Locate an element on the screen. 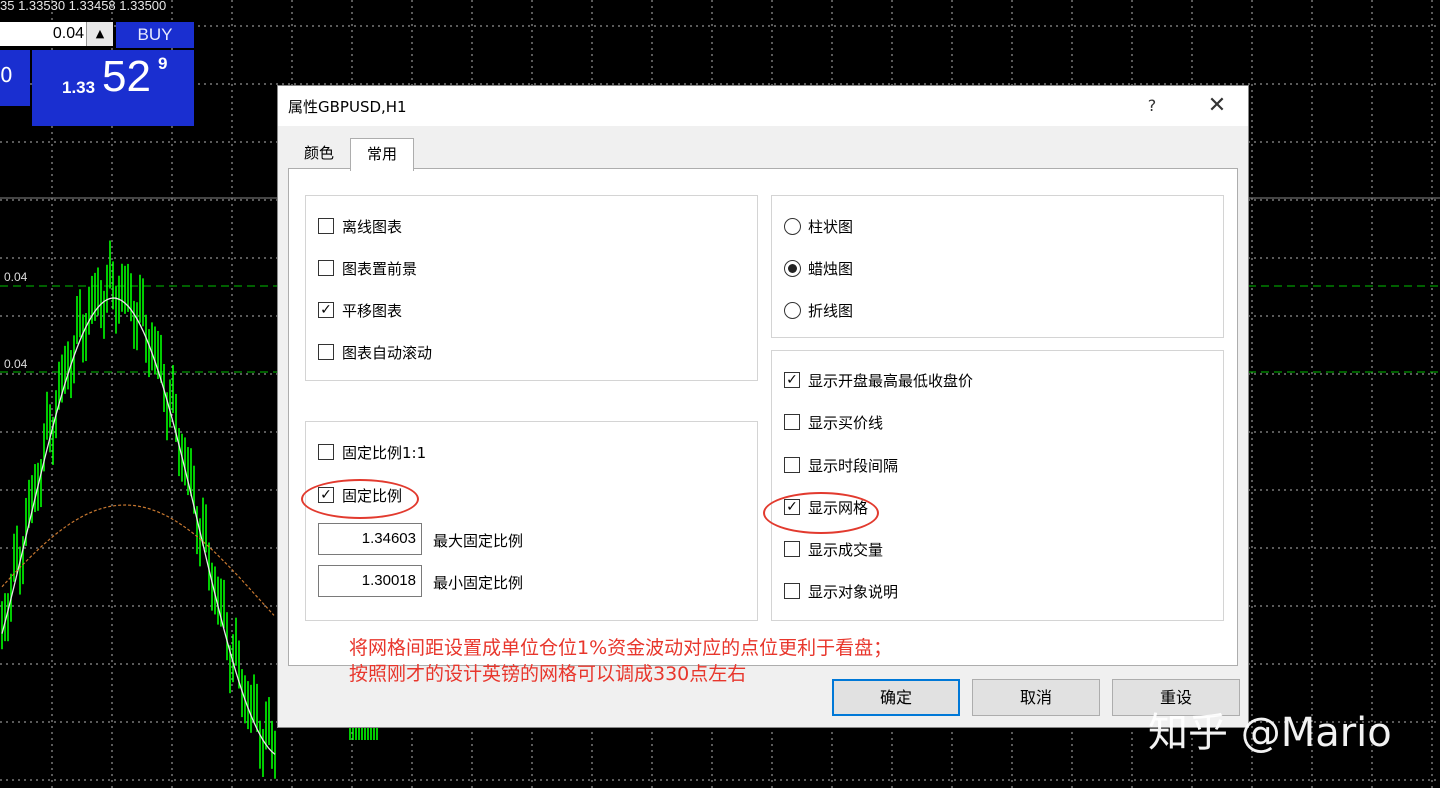 The height and width of the screenshot is (788, 1440). radio-label: 折线图 is located at coordinates (831, 311).